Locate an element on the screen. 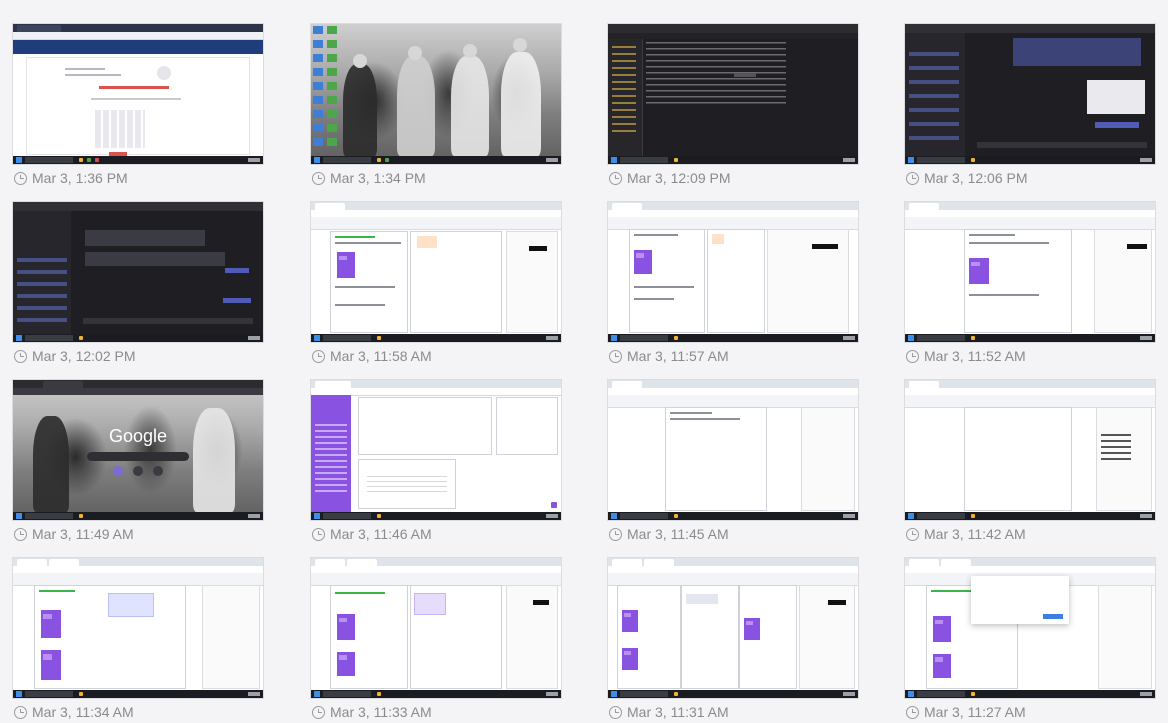 The image size is (1168, 723). screenshot-caption: Mar 3, 11:31 AM is located at coordinates (733, 712).